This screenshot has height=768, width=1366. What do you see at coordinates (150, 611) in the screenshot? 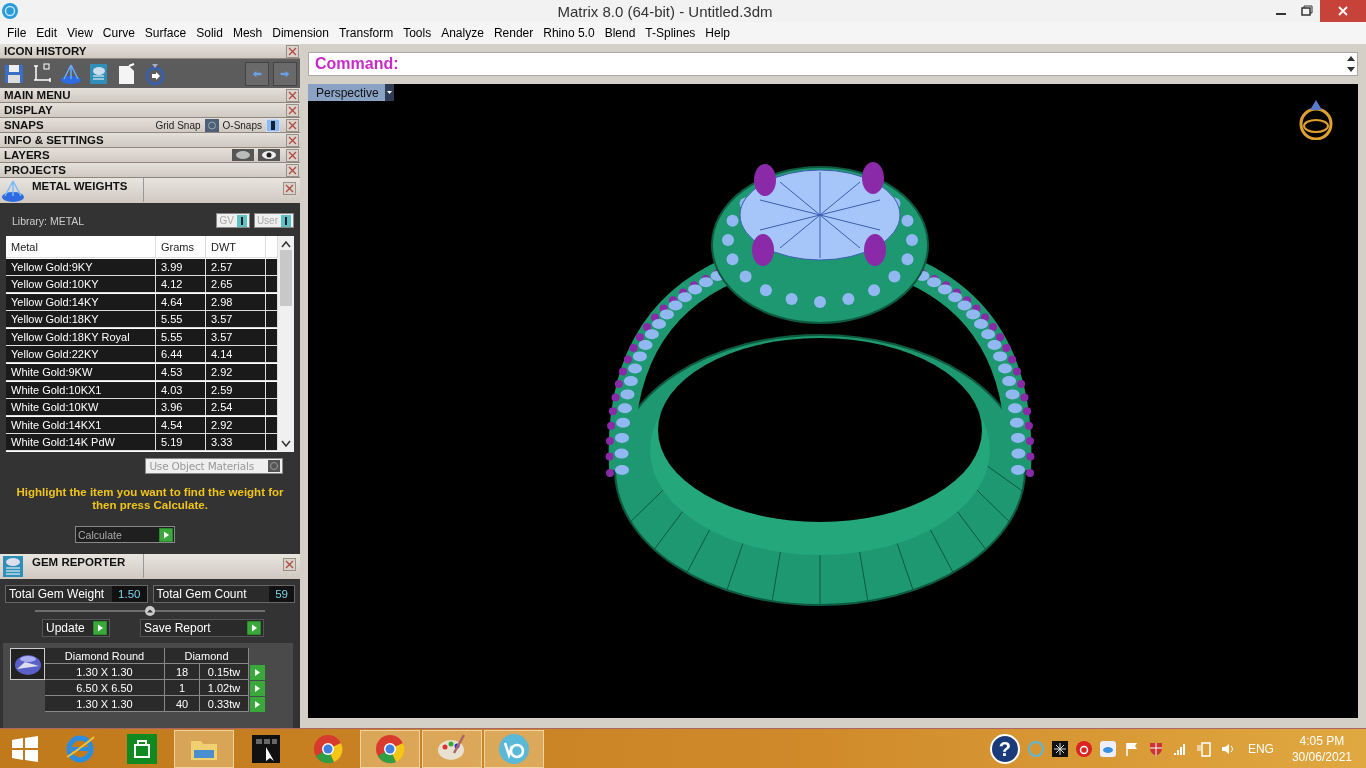
I see `collapse-handle` at bounding box center [150, 611].